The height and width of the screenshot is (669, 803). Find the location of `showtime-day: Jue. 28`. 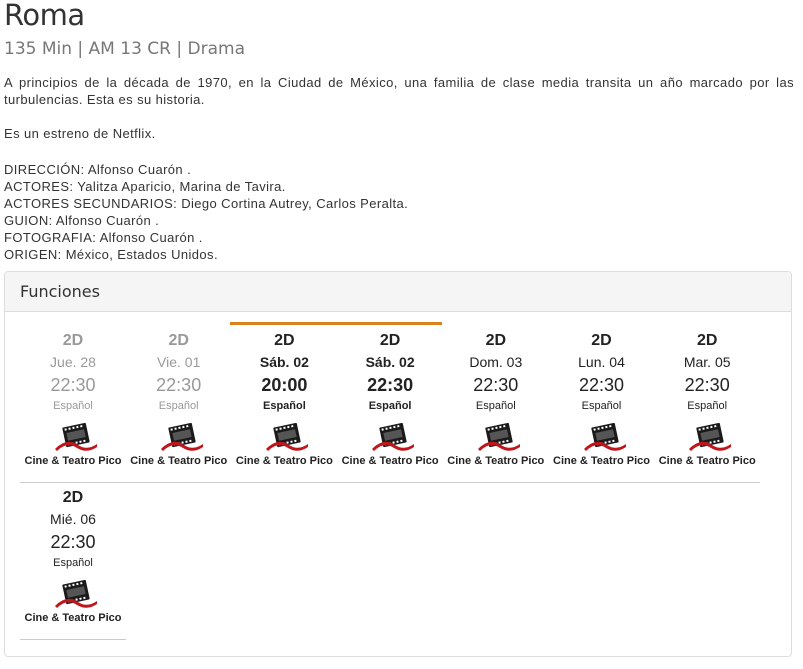

showtime-day: Jue. 28 is located at coordinates (73, 362).